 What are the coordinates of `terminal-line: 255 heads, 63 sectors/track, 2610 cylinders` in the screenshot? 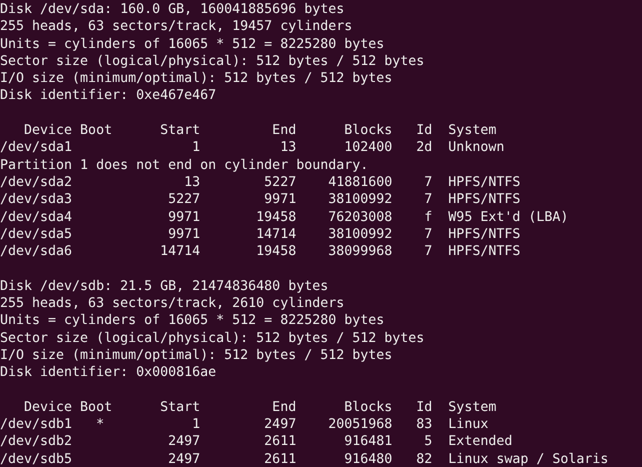 It's located at (172, 303).